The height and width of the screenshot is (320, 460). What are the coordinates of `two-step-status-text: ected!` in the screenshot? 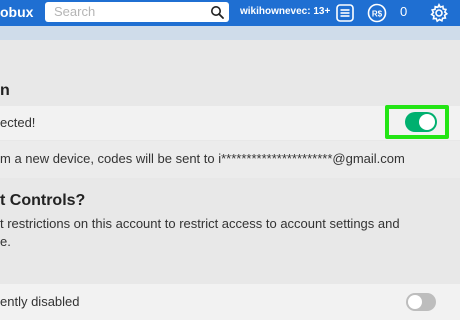 It's located at (18, 122).